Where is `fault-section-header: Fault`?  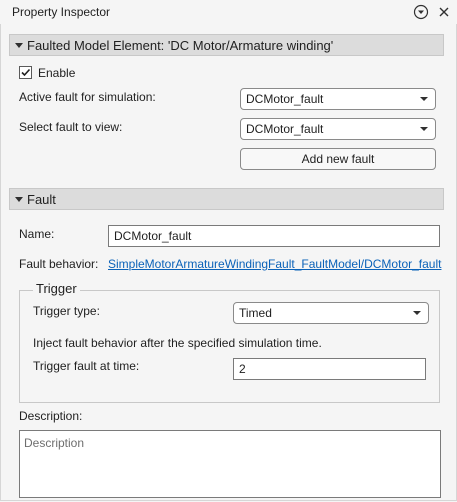 fault-section-header: Fault is located at coordinates (226, 199).